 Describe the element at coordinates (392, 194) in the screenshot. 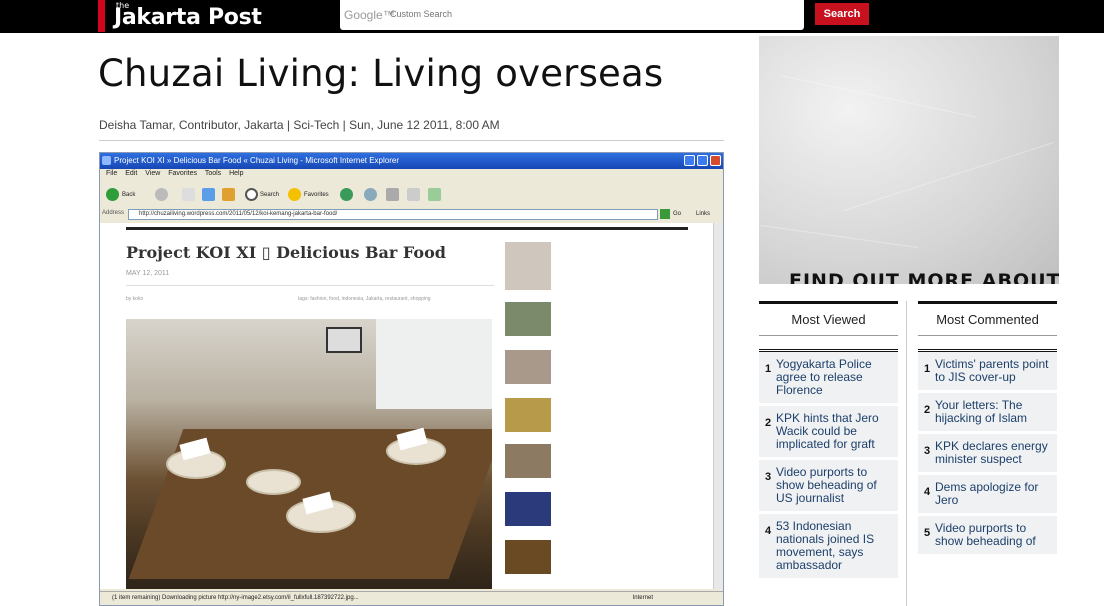

I see `print-icon` at that location.